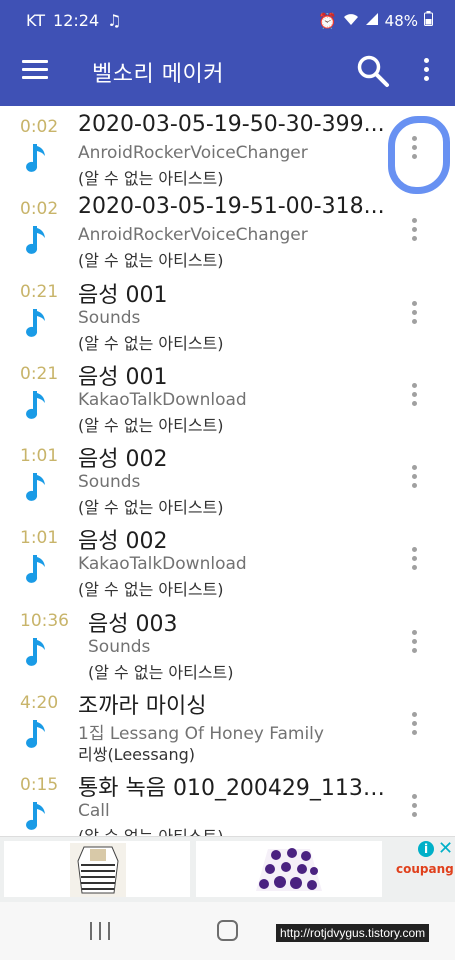  What do you see at coordinates (158, 74) in the screenshot?
I see `app-title: 벨소리 메이커` at bounding box center [158, 74].